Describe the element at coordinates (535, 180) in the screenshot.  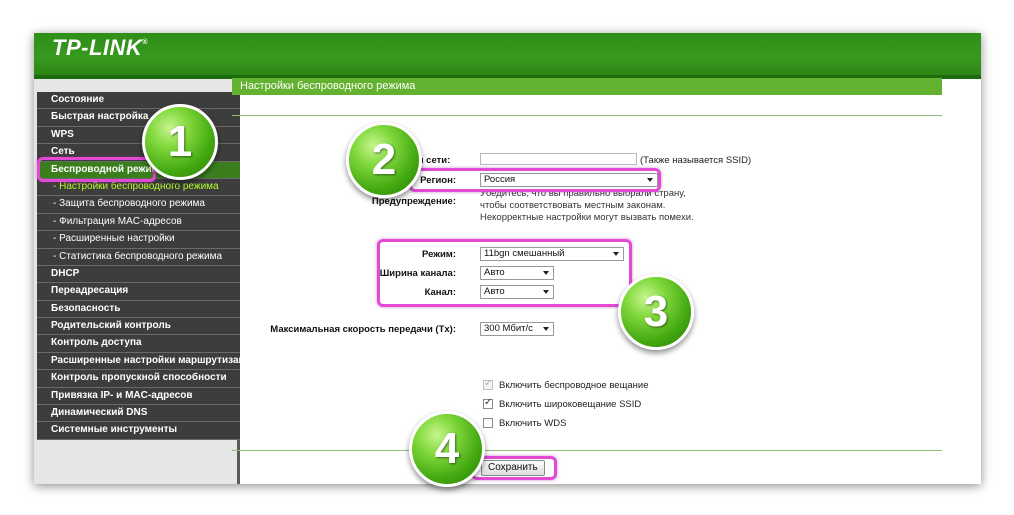
I see `highlight-region` at that location.